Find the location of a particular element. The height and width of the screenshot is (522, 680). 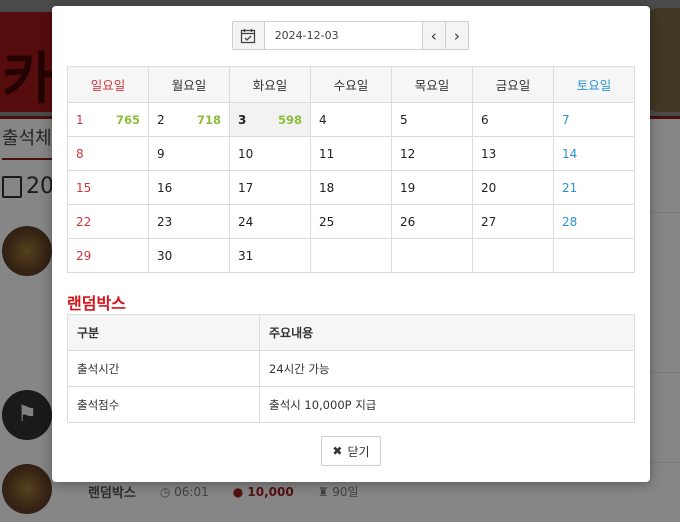

calendar-day-cell: 25 is located at coordinates (351, 221).